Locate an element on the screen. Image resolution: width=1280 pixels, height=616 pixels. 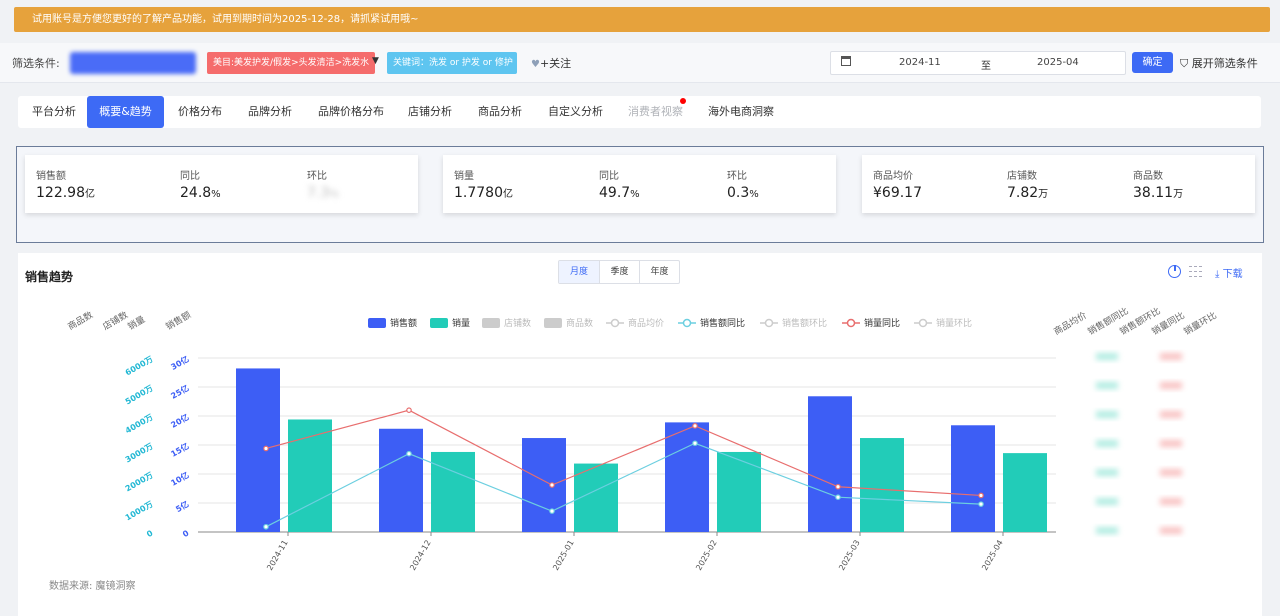
date-range-picker: 2024-11 至 2025-04 is located at coordinates (978, 63).